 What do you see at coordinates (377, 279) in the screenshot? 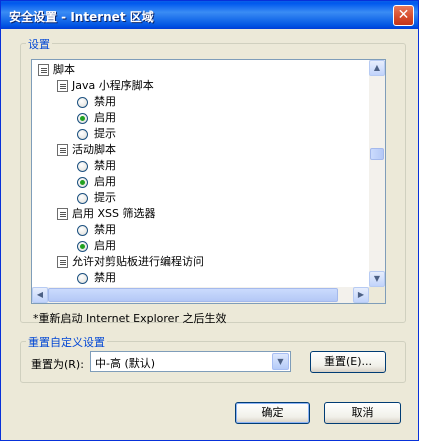
I see `scroll-down-icon: ▼` at bounding box center [377, 279].